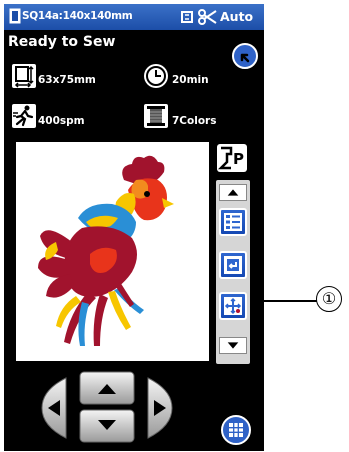  I want to click on jog-keys, so click(107, 407).